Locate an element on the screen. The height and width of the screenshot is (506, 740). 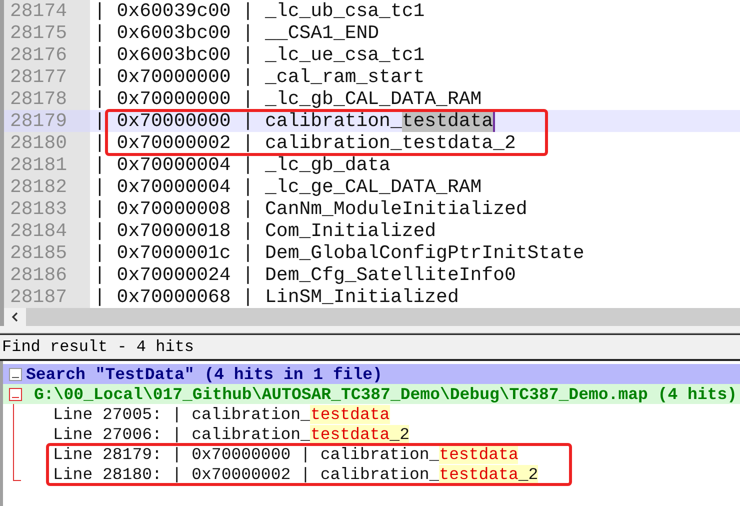
line-number: 28186 is located at coordinates (47, 275).